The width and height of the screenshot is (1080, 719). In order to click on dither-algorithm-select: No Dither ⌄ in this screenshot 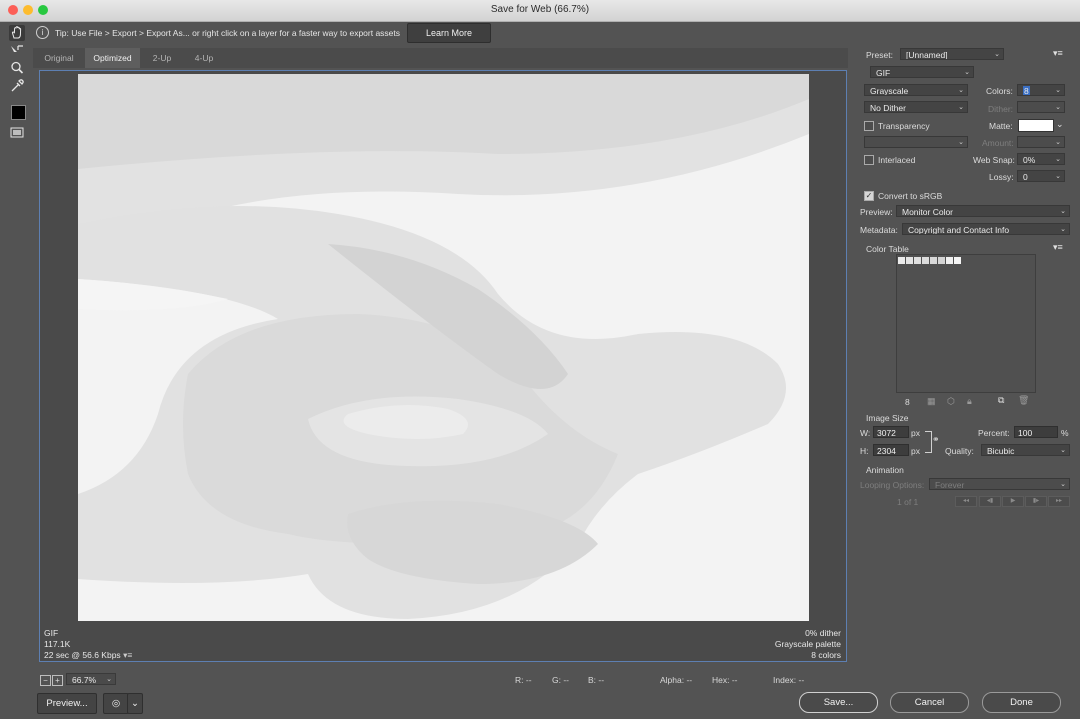, I will do `click(916, 107)`.